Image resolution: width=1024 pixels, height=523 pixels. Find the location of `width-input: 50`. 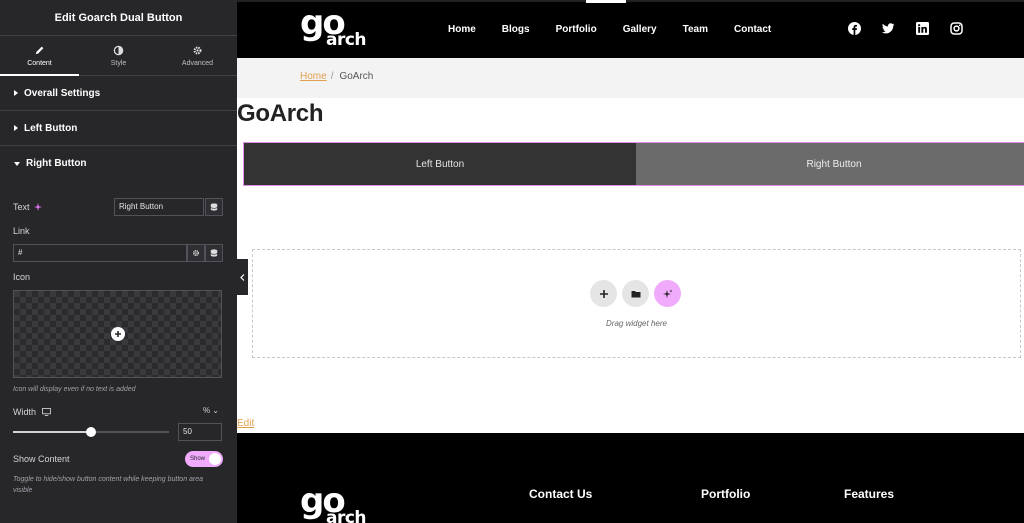

width-input: 50 is located at coordinates (200, 432).